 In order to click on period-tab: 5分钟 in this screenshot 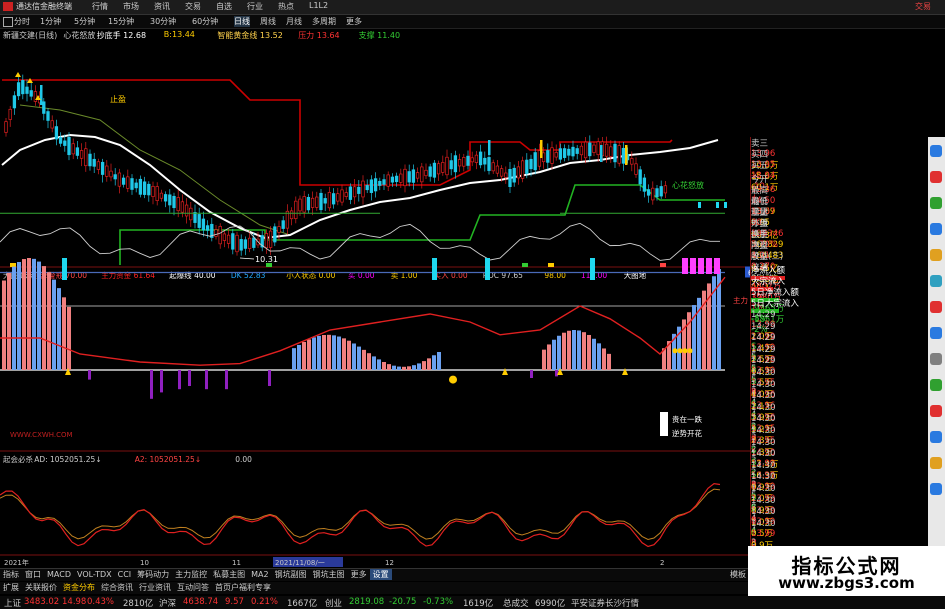, I will do `click(84, 21)`.